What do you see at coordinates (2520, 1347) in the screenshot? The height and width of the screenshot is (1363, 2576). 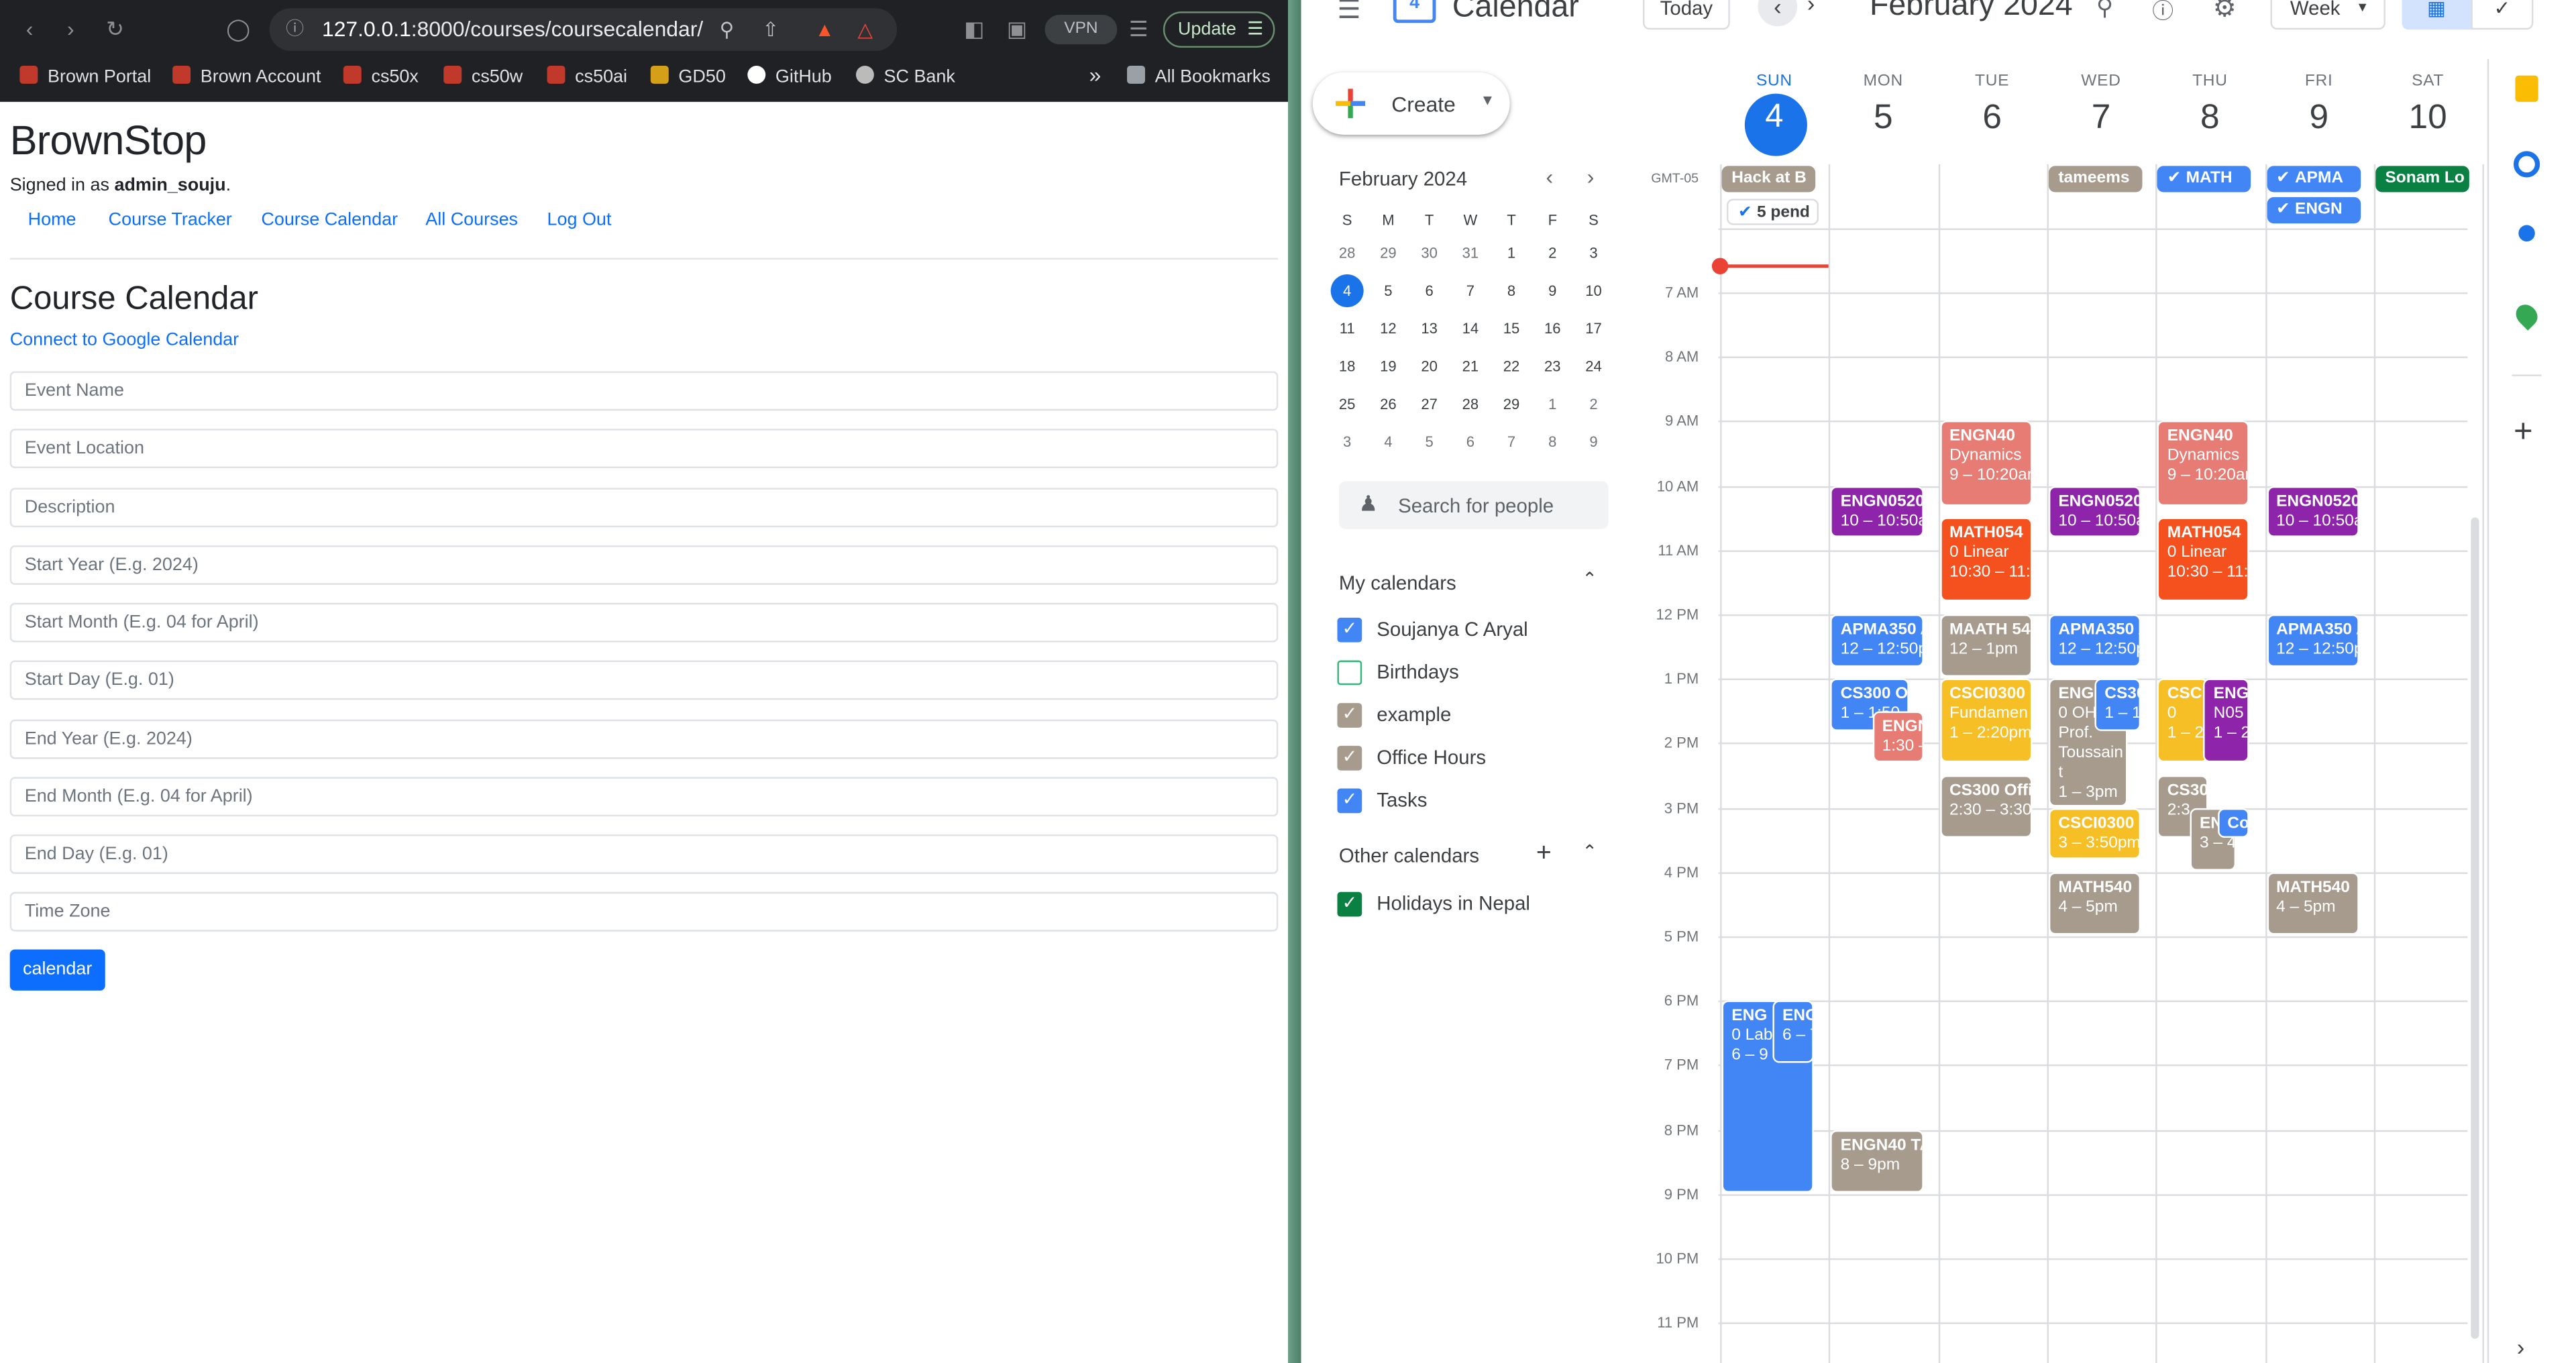 I see `expand-panel-icon: ›` at bounding box center [2520, 1347].